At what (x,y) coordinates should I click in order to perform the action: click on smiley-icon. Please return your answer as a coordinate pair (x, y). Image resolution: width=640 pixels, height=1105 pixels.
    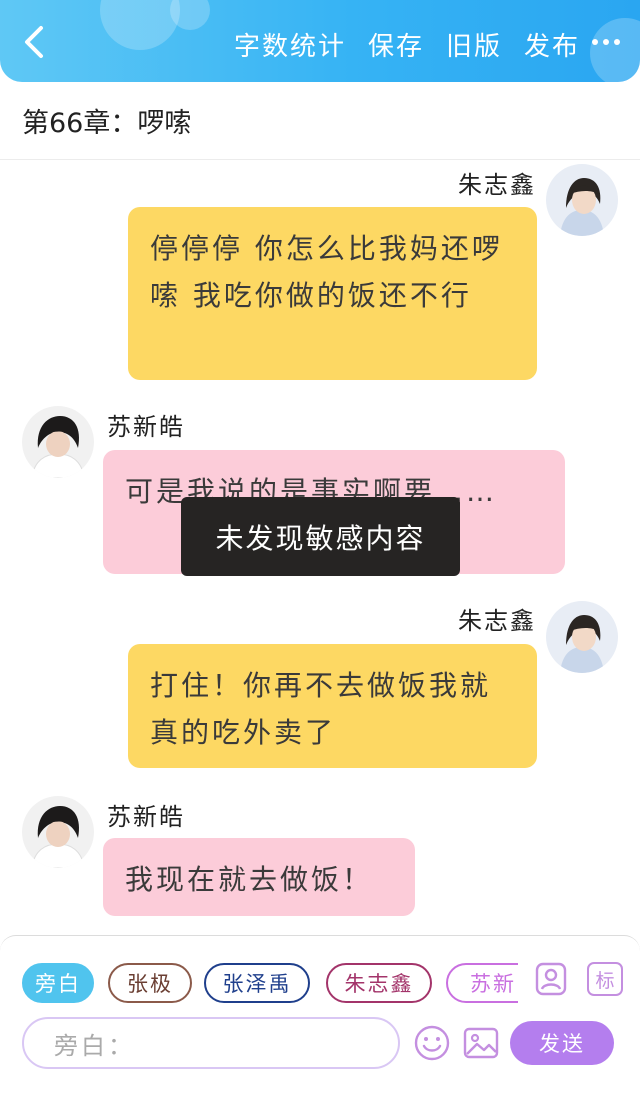
    Looking at the image, I should click on (432, 1043).